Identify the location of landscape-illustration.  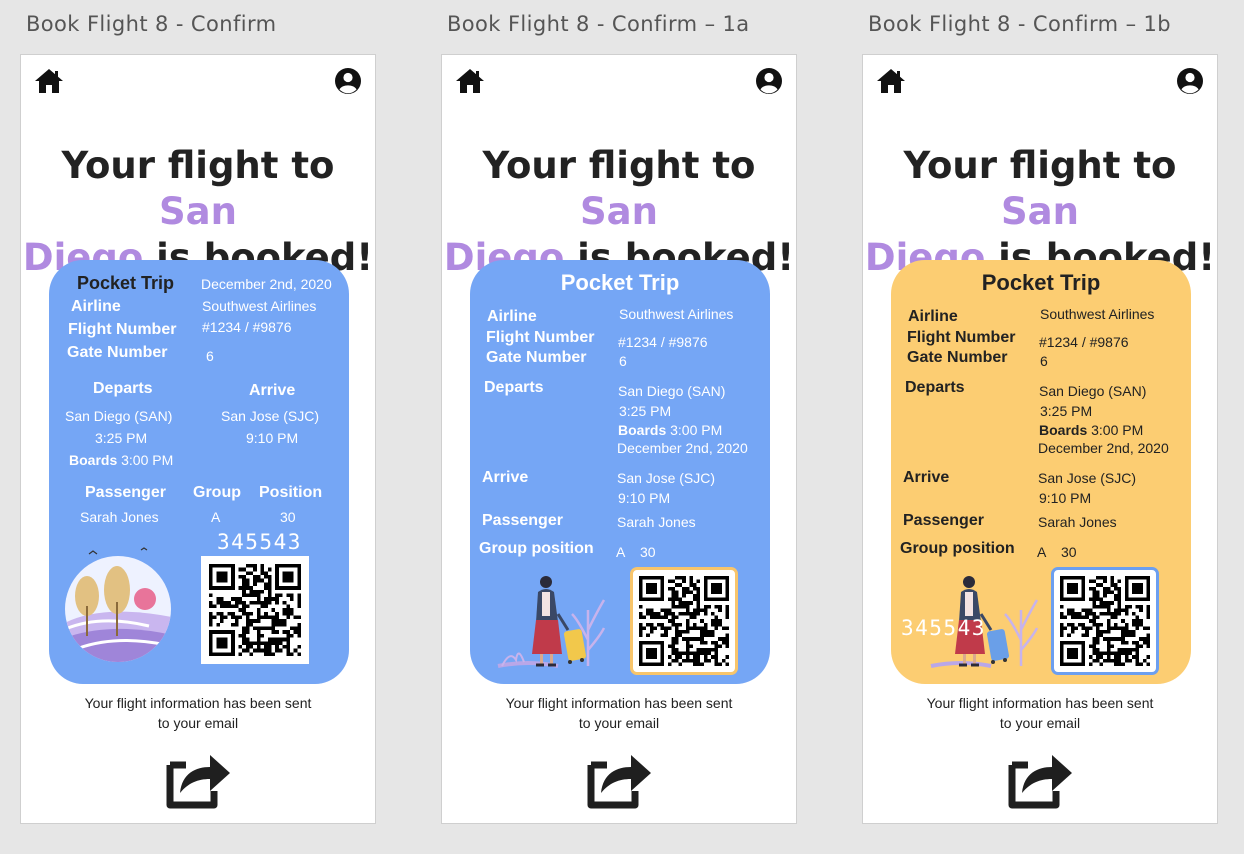
(118, 604).